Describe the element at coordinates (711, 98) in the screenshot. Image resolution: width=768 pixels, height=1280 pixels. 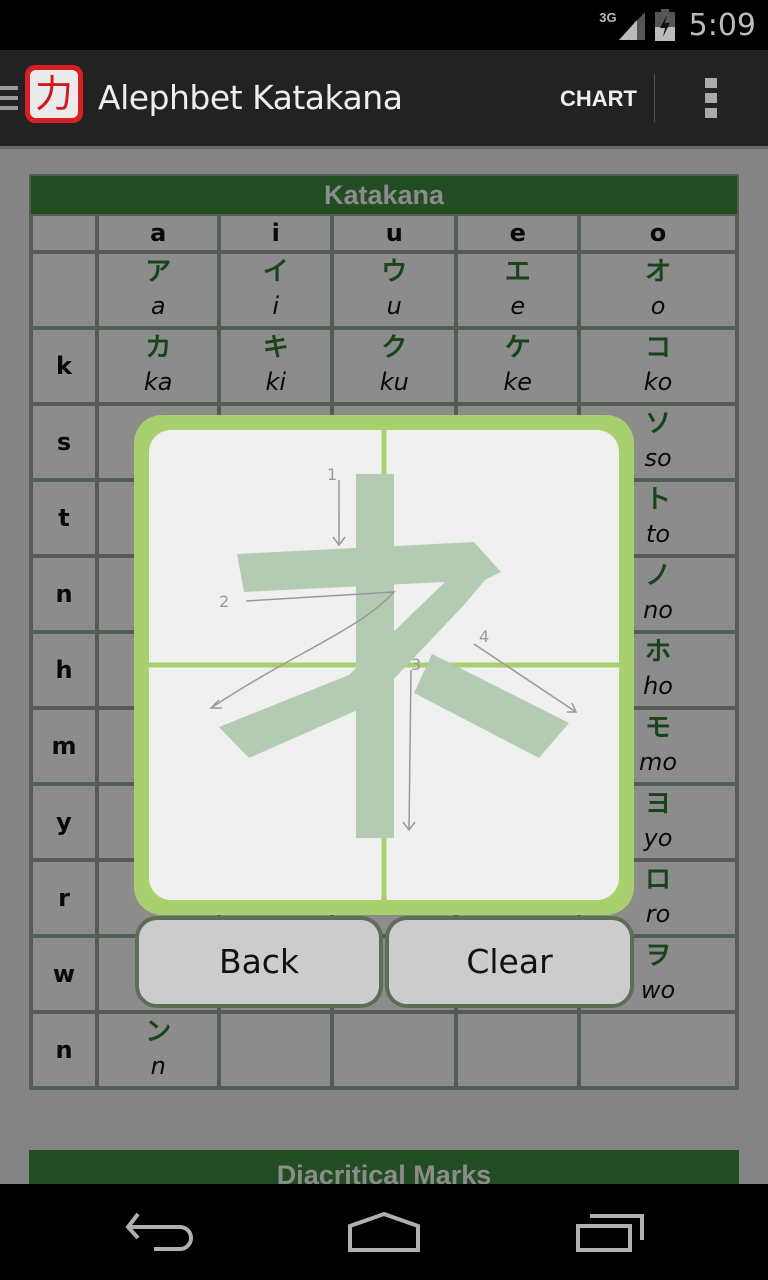
I see `overflow-menu-icon` at that location.